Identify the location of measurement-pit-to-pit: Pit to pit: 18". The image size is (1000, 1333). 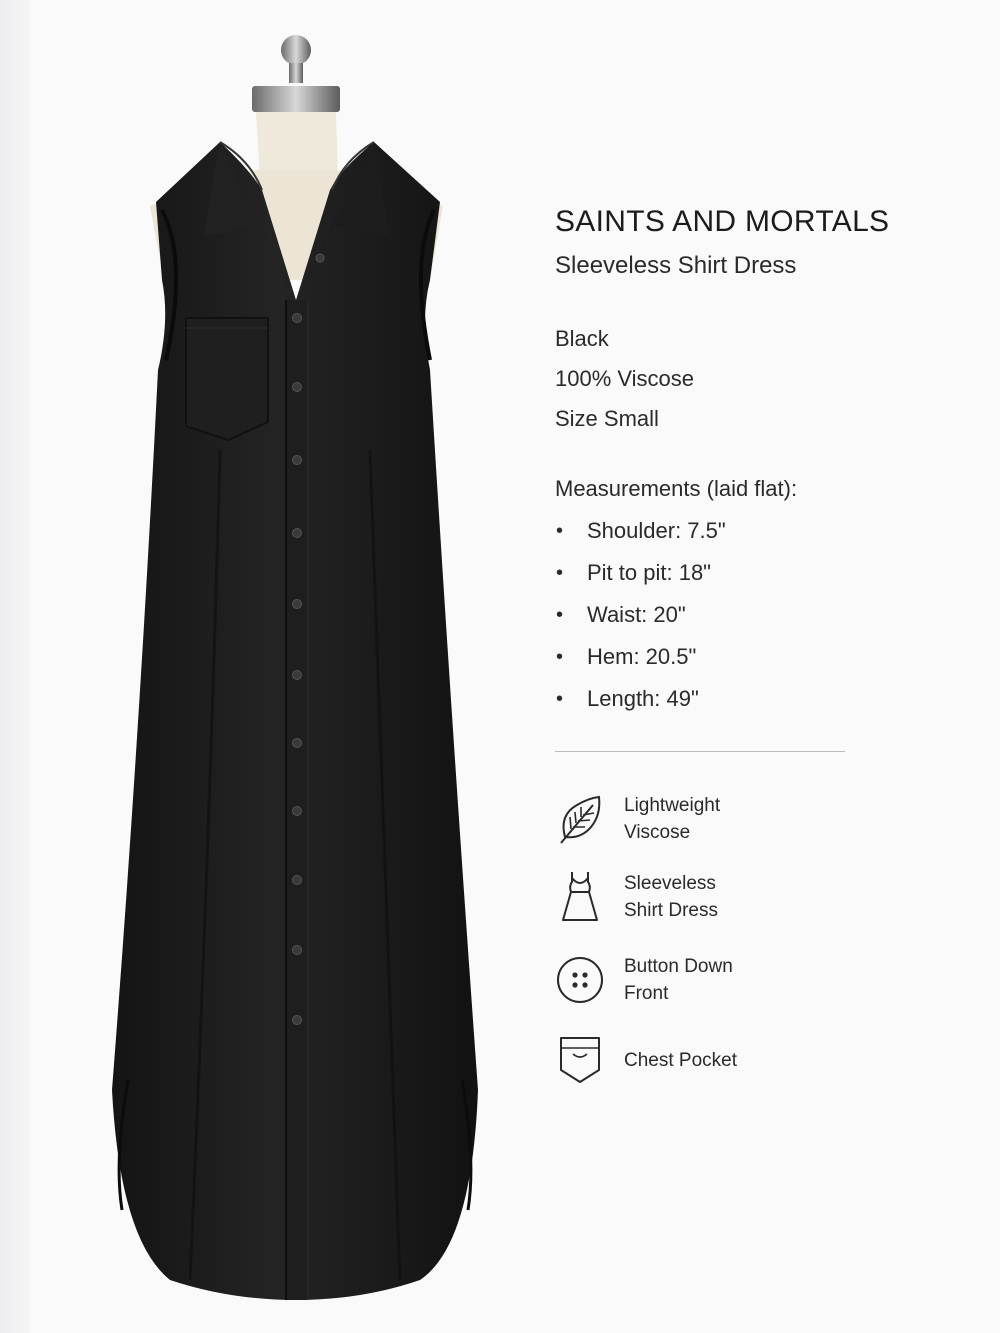
(649, 572).